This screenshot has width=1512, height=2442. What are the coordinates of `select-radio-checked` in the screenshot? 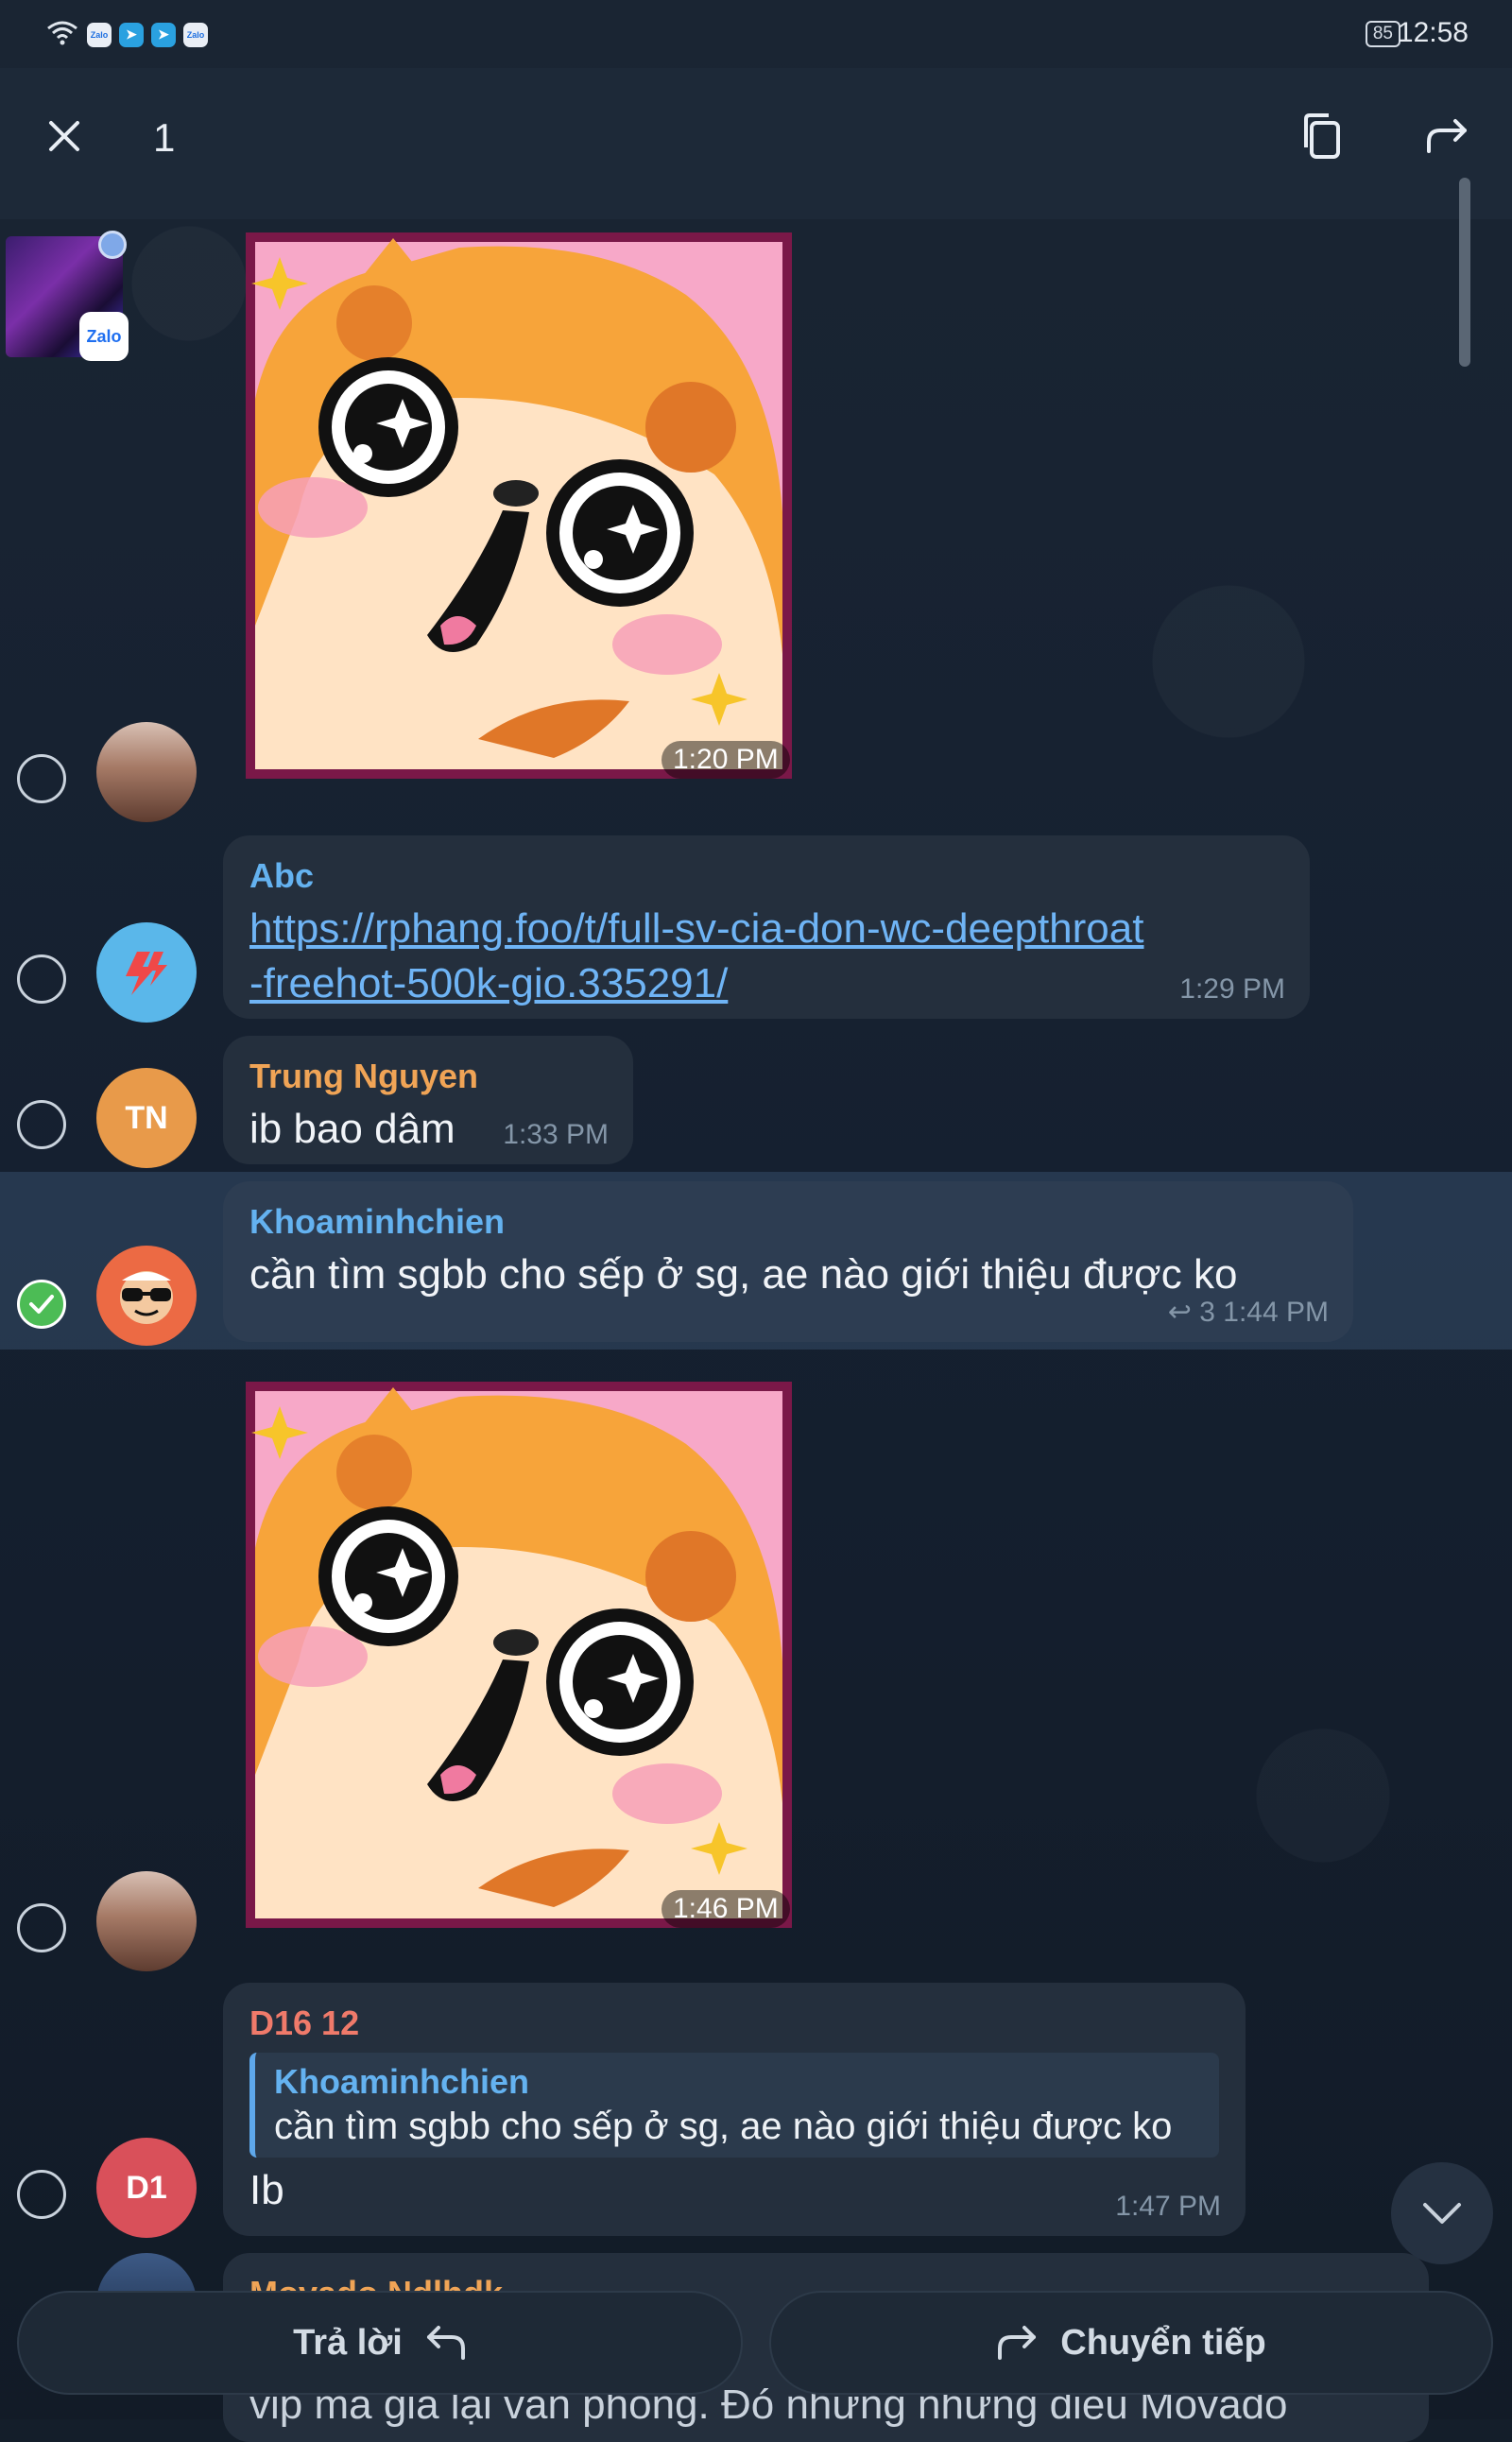 It's located at (41, 1305).